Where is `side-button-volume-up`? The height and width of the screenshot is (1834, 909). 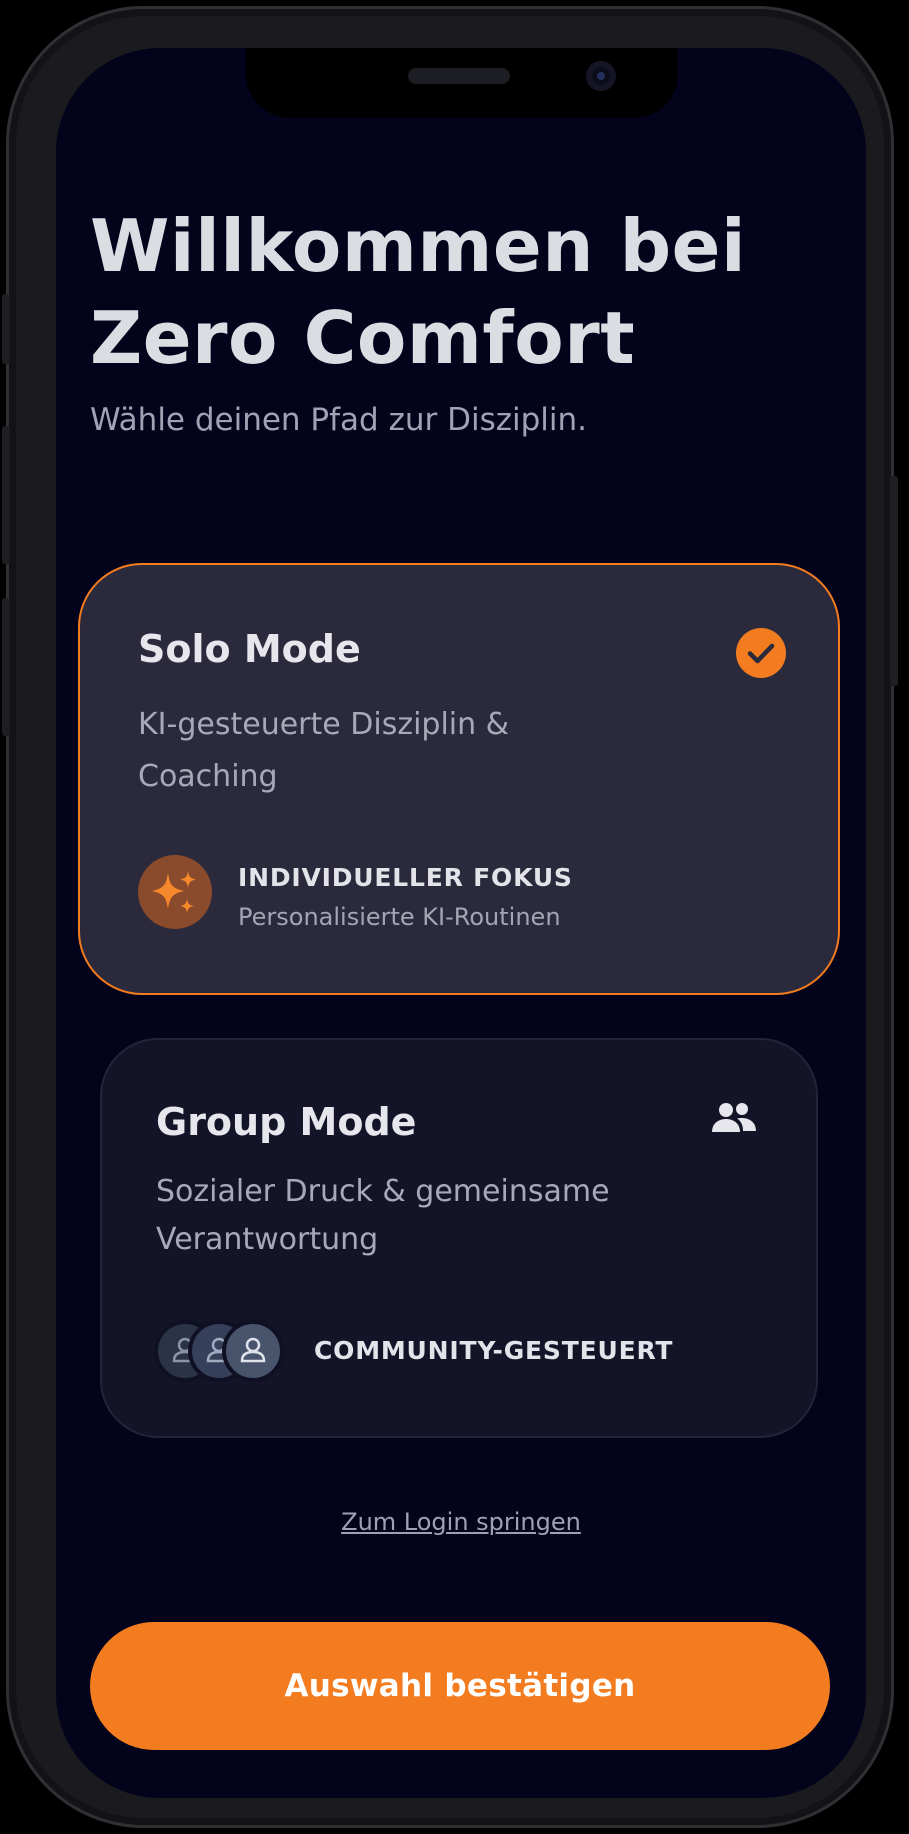
side-button-volume-up is located at coordinates (6, 495).